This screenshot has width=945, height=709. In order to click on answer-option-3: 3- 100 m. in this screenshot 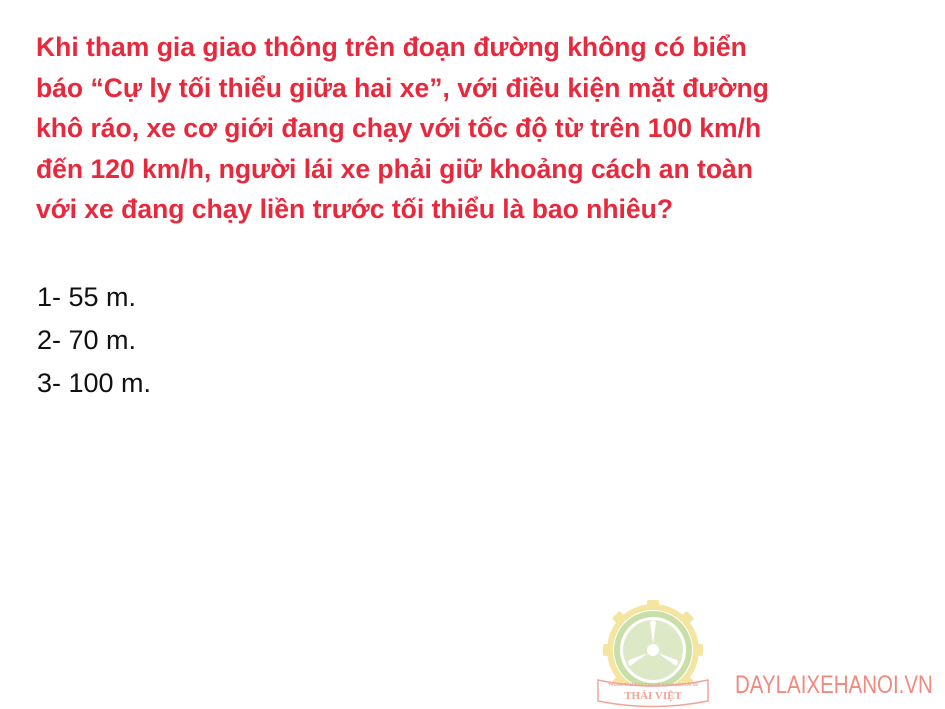, I will do `click(94, 383)`.